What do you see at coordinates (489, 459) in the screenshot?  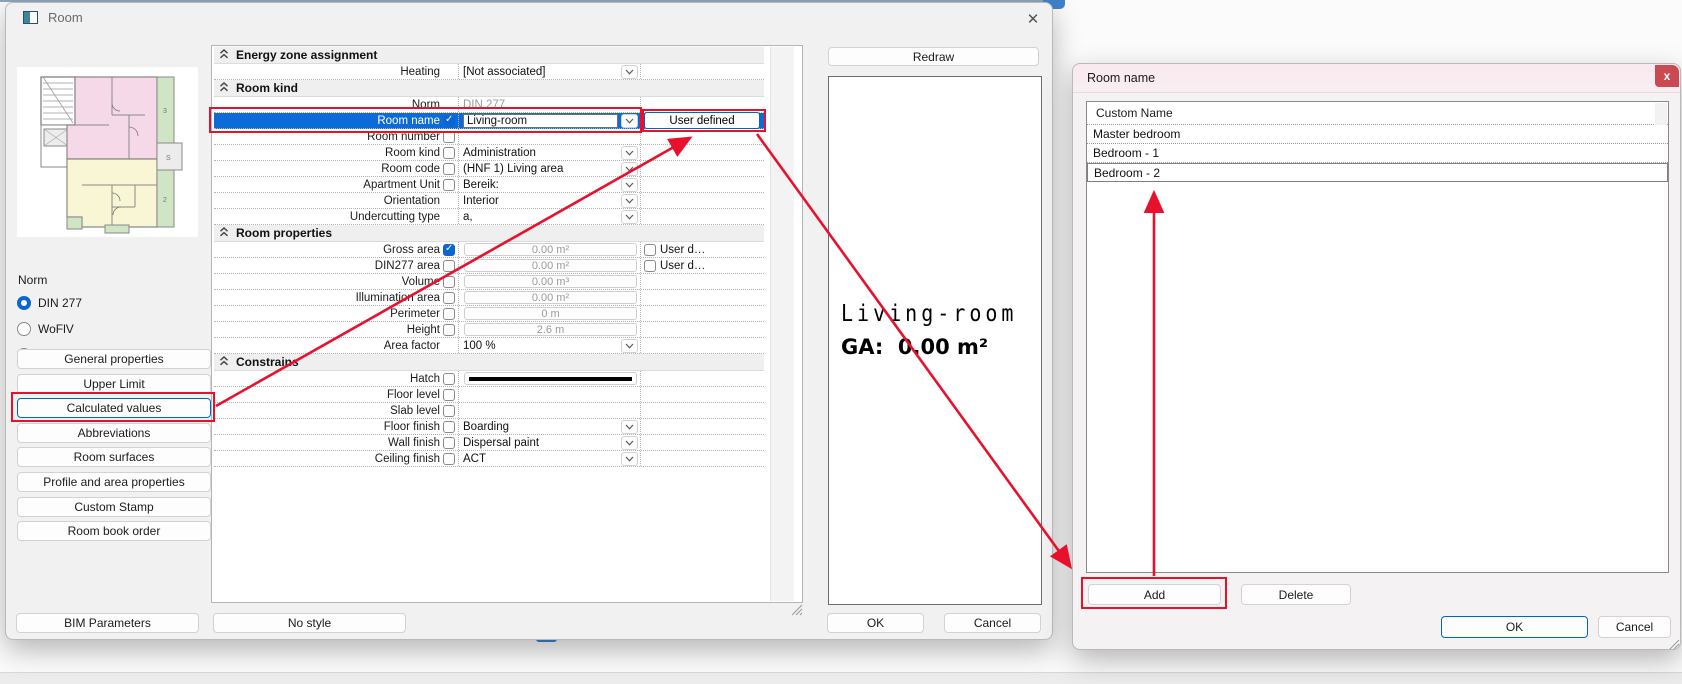 I see `grid-row-ceiling-finish: Ceiling finish ACT` at bounding box center [489, 459].